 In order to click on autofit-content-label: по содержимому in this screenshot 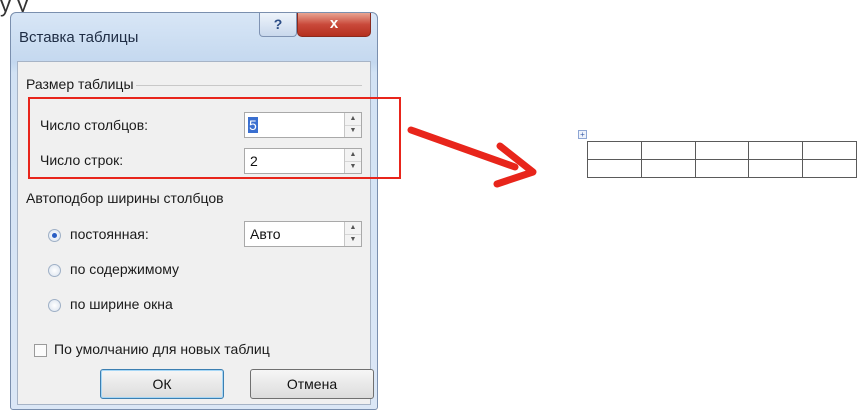, I will do `click(124, 269)`.